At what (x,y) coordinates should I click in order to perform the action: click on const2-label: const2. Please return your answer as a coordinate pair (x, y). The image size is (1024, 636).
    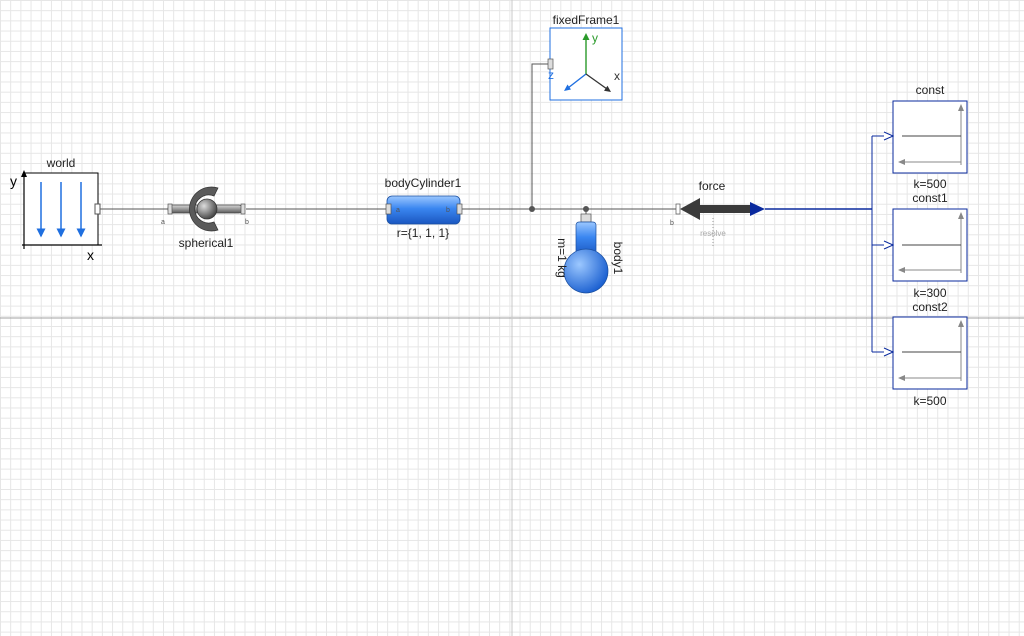
    Looking at the image, I should click on (930, 307).